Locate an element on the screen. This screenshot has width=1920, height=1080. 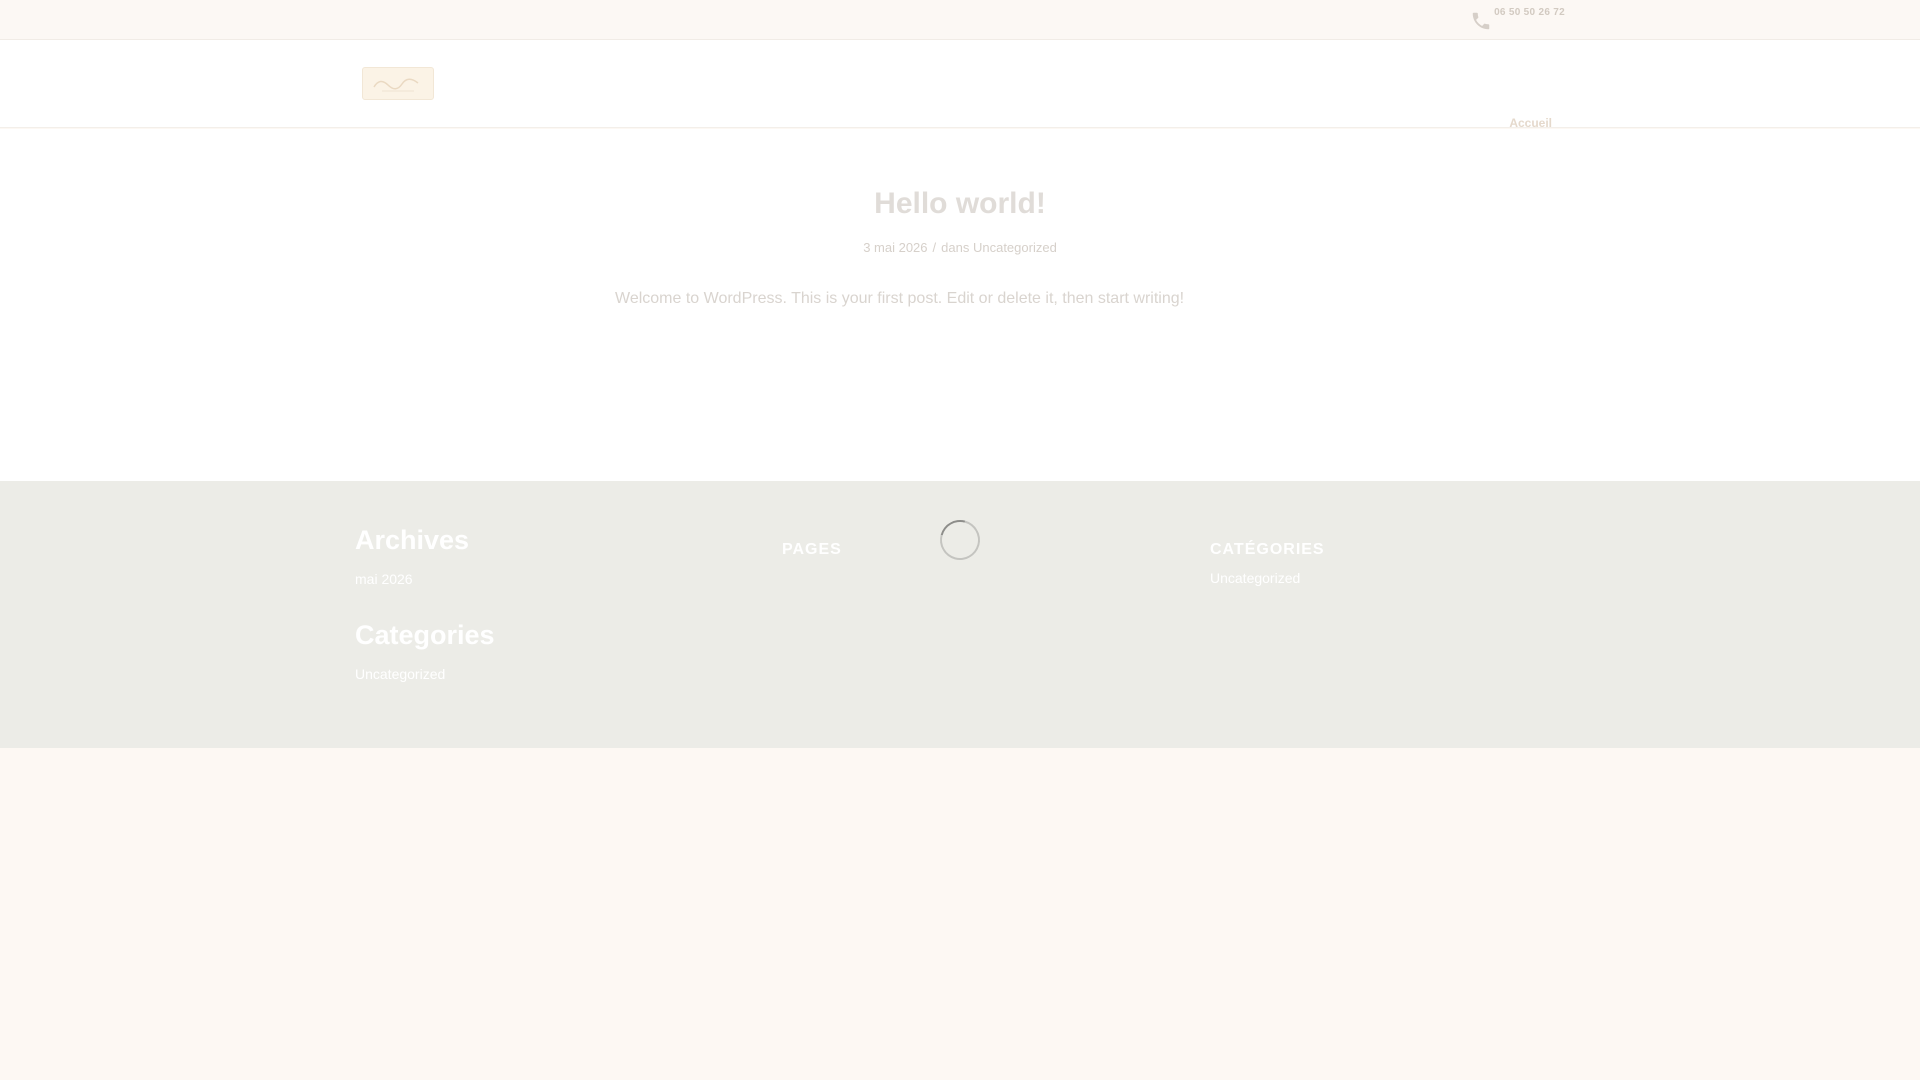
categories-right-widget-title: CATÉGORIES is located at coordinates (1267, 549).